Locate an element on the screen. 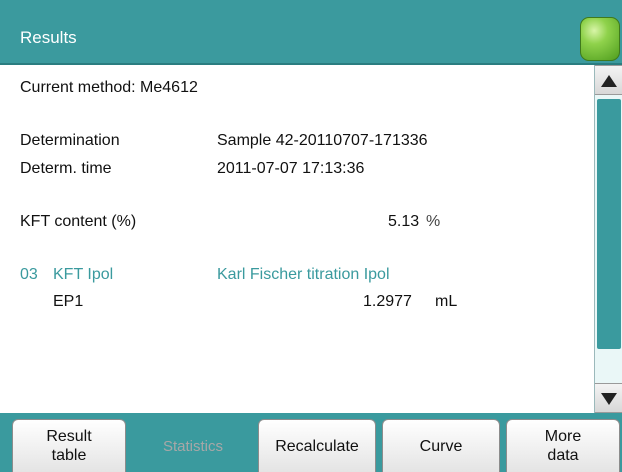 The width and height of the screenshot is (622, 472). result-table-label: Result table is located at coordinates (69, 446).